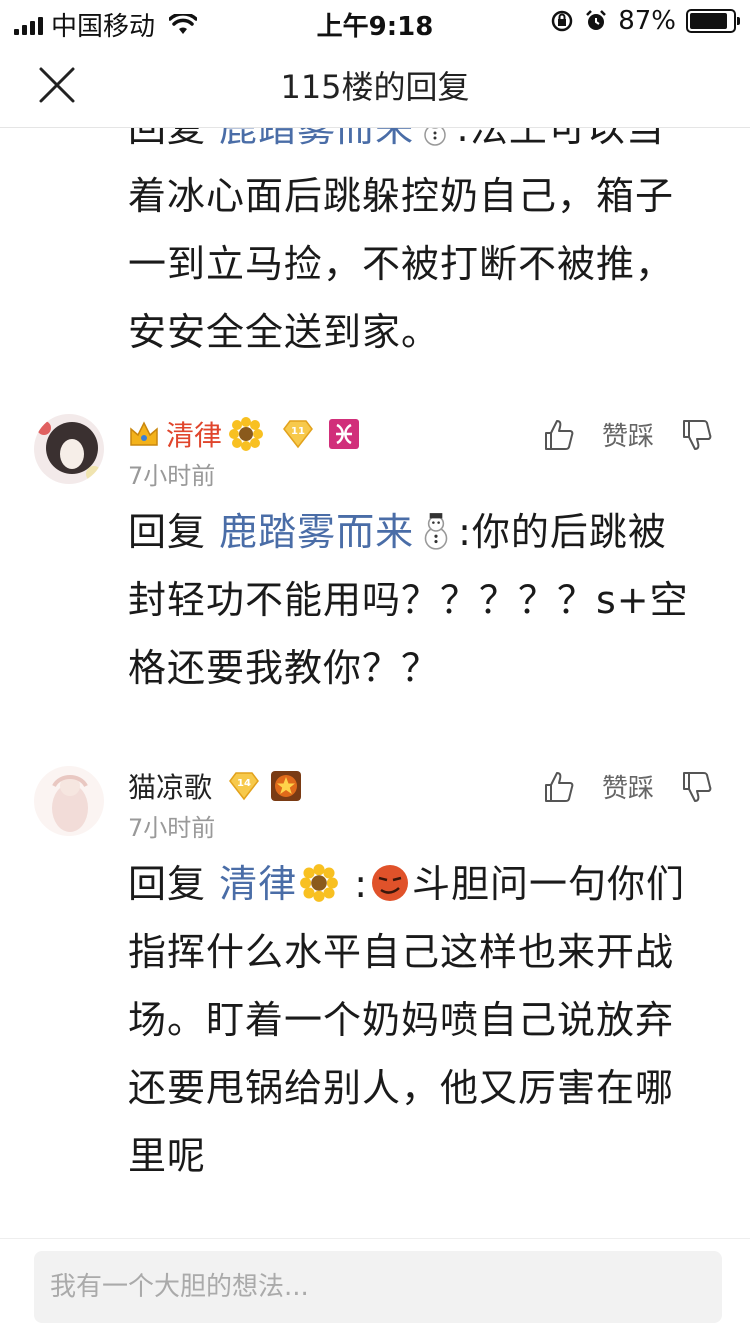 The width and height of the screenshot is (750, 1334). Describe the element at coordinates (170, 786) in the screenshot. I see `username: 猫凉歌` at that location.